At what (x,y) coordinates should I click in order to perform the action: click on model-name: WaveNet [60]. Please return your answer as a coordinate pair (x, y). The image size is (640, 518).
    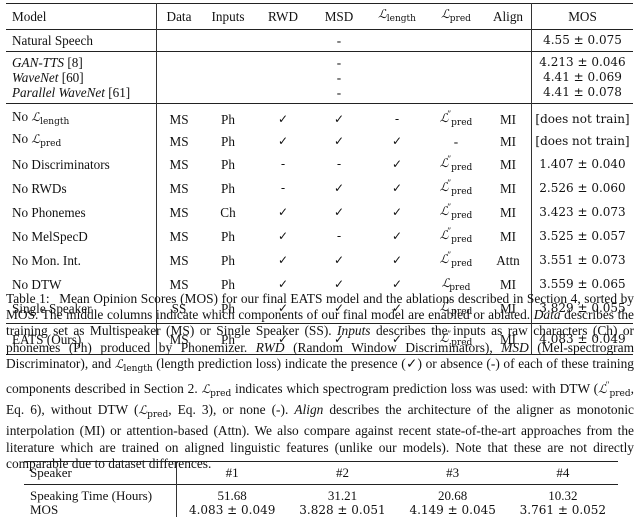
    Looking at the image, I should click on (81, 77).